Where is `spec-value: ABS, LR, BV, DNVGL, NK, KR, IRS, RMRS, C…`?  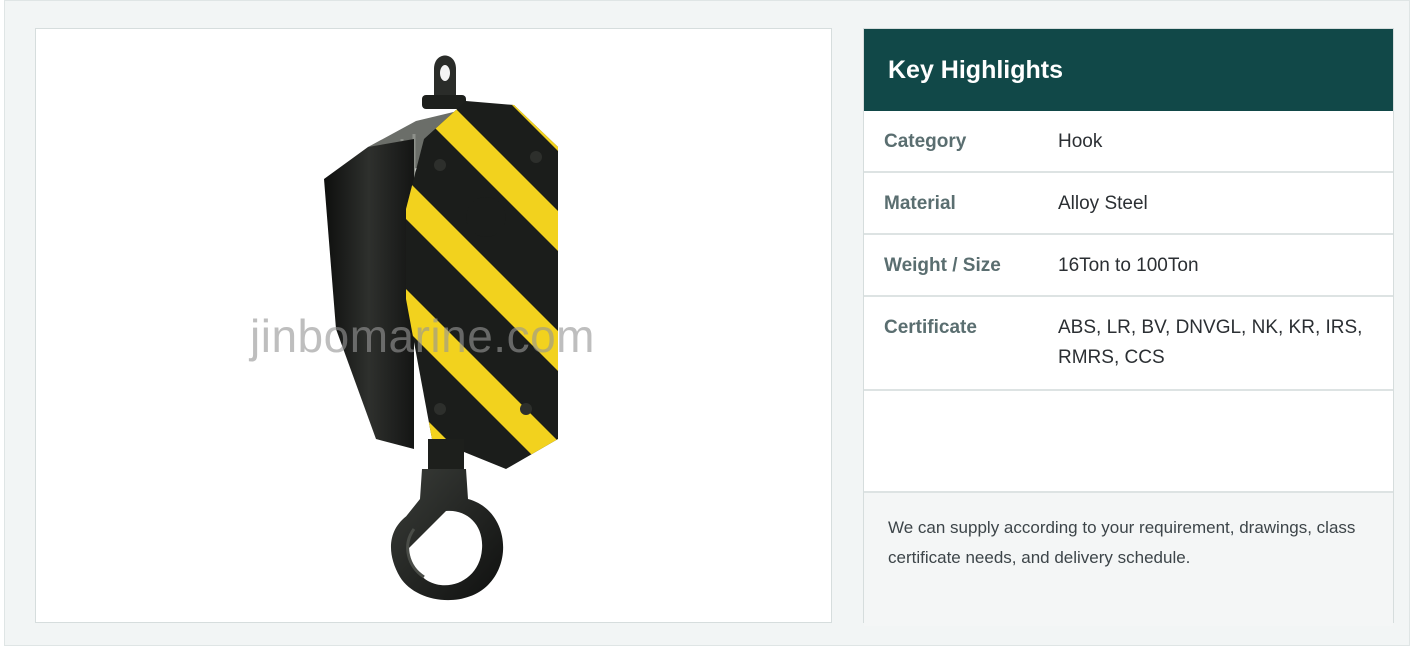 spec-value: ABS, LR, BV, DNVGL, NK, KR, IRS, RMRS, C… is located at coordinates (1210, 342).